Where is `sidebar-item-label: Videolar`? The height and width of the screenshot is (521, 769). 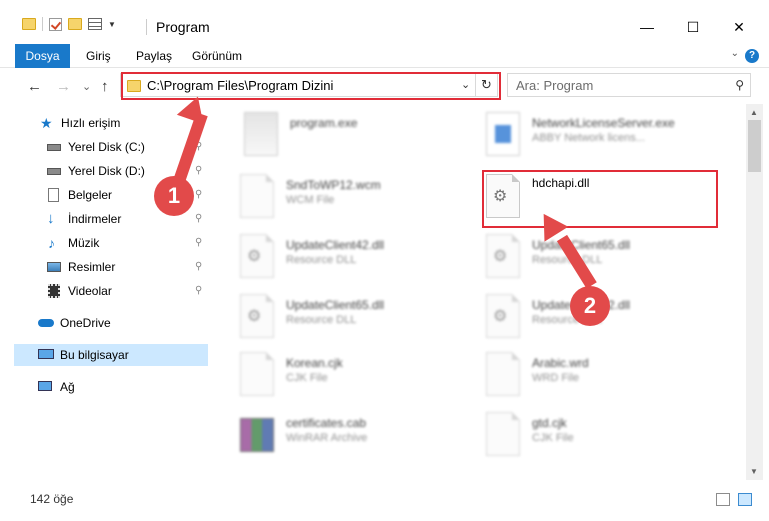 sidebar-item-label: Videolar is located at coordinates (90, 291).